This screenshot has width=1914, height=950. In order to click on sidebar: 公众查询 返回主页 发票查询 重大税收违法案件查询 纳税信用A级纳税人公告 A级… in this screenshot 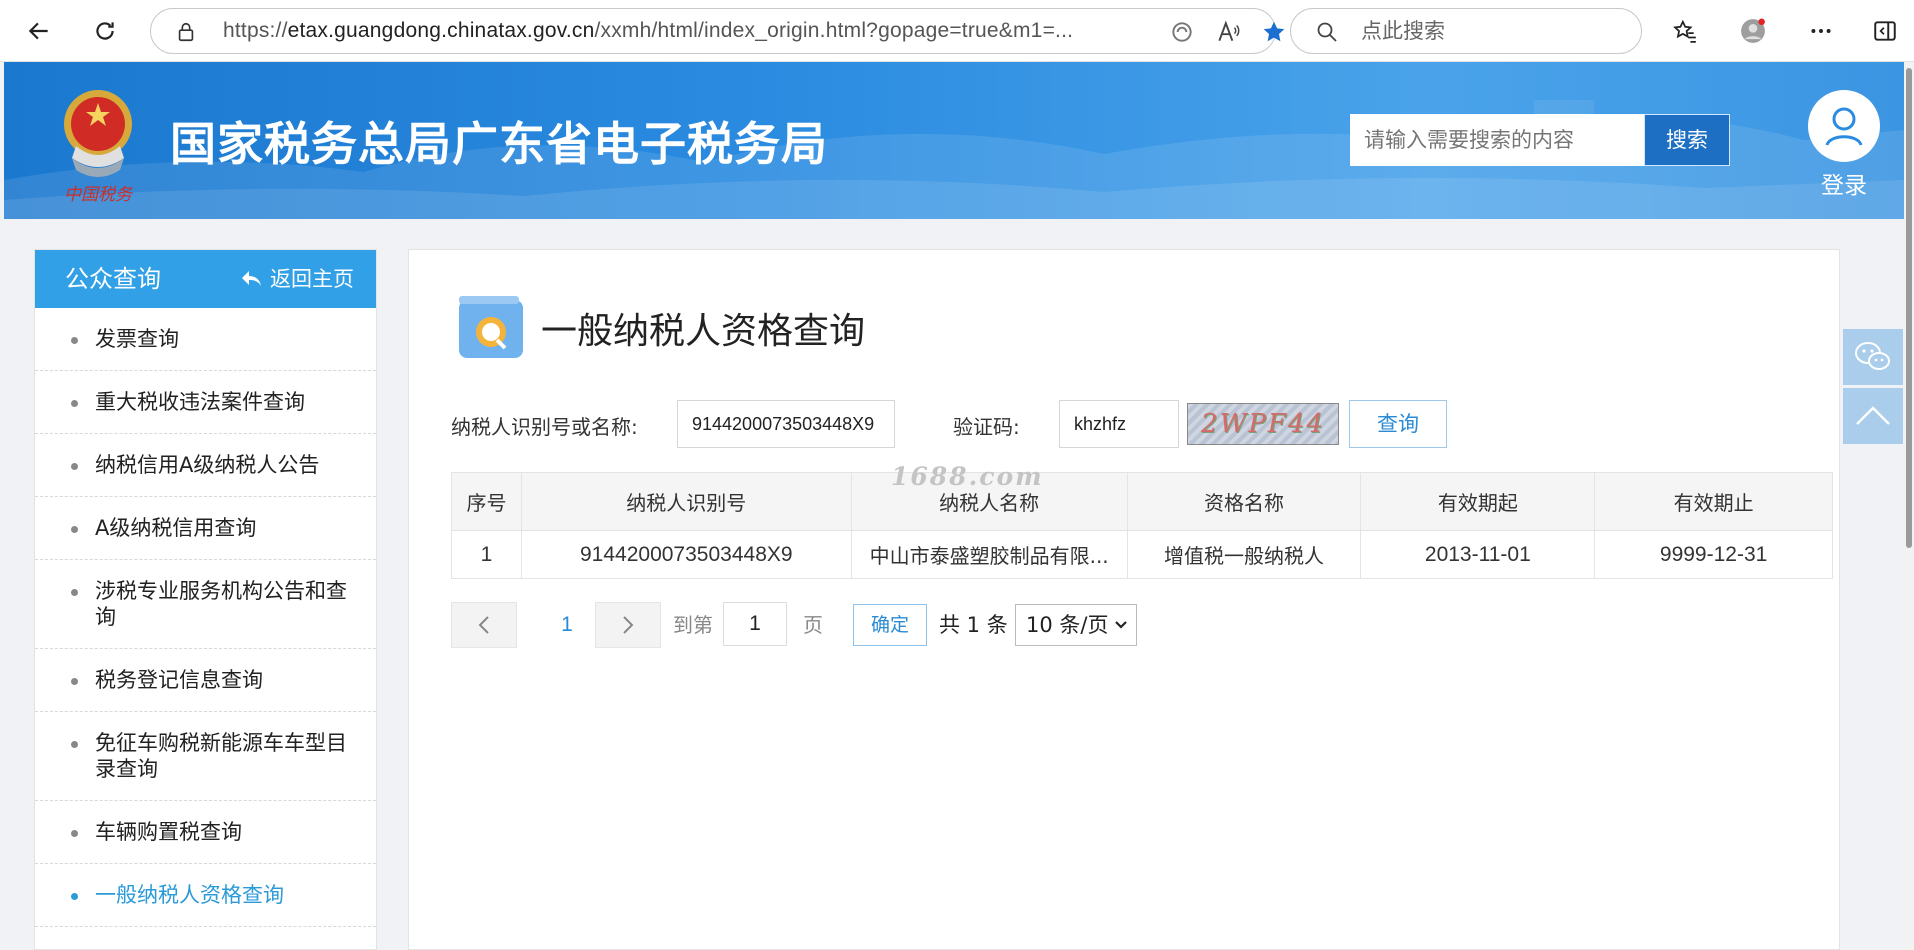, I will do `click(205, 599)`.